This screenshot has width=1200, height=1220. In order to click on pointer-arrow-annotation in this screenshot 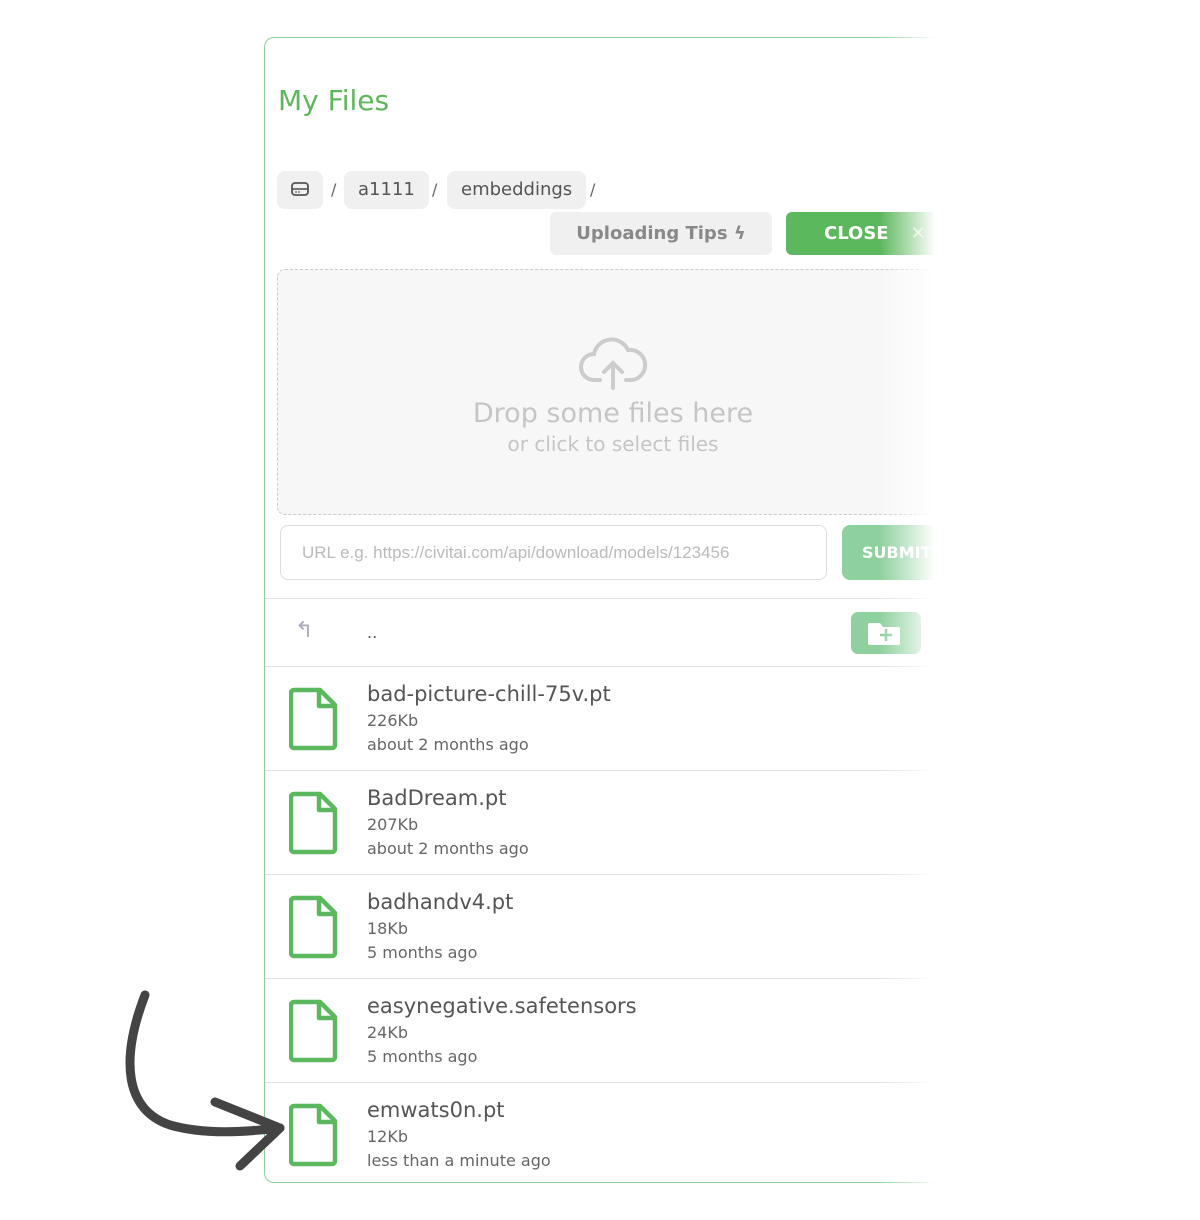, I will do `click(205, 1080)`.